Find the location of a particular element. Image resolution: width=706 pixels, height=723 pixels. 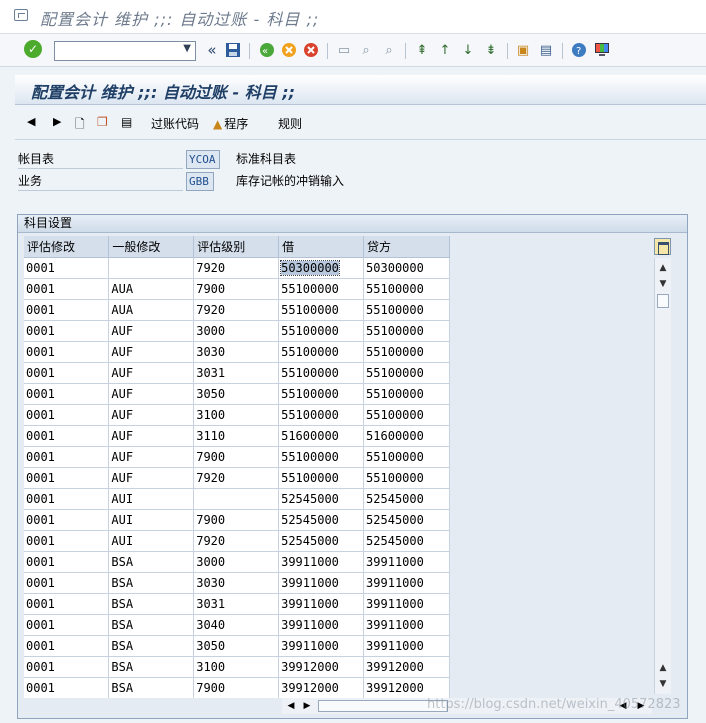

table-row: 0001 AUF 3050 55100000 55100000 is located at coordinates (237, 394).